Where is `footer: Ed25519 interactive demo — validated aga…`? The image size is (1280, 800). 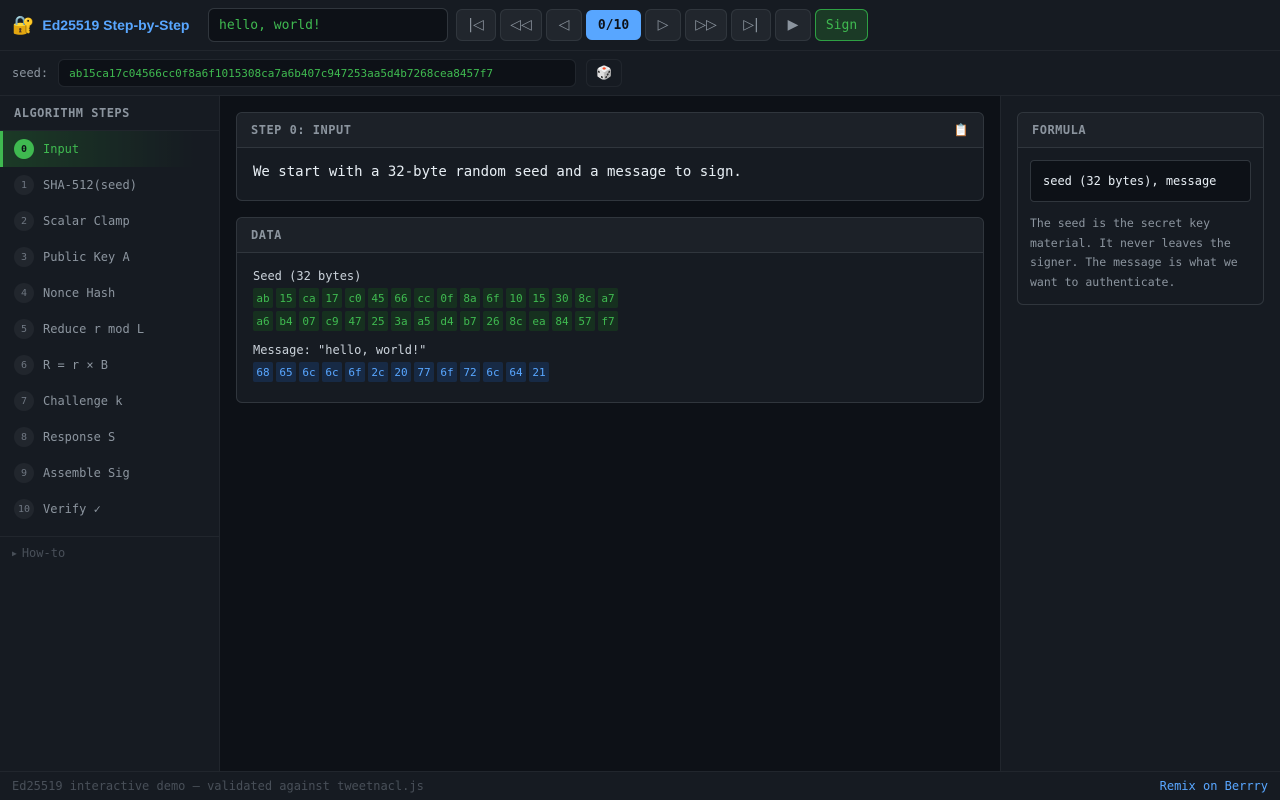 footer: Ed25519 interactive demo — validated aga… is located at coordinates (640, 785).